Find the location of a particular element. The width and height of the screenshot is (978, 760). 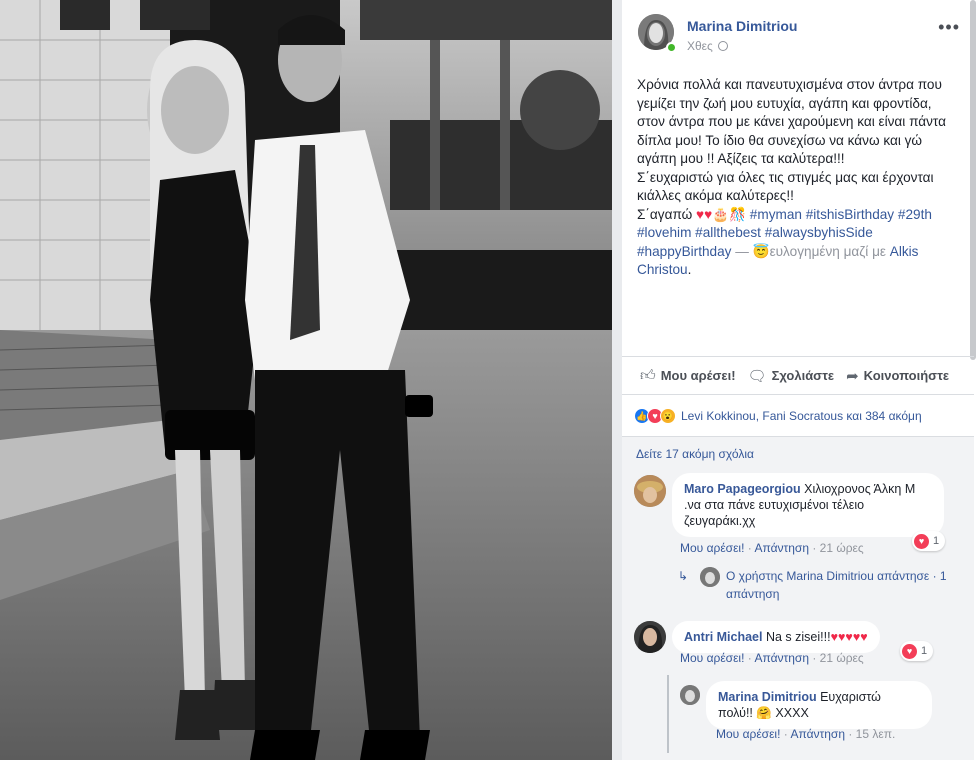

more-options-icon: ••• is located at coordinates (949, 27).